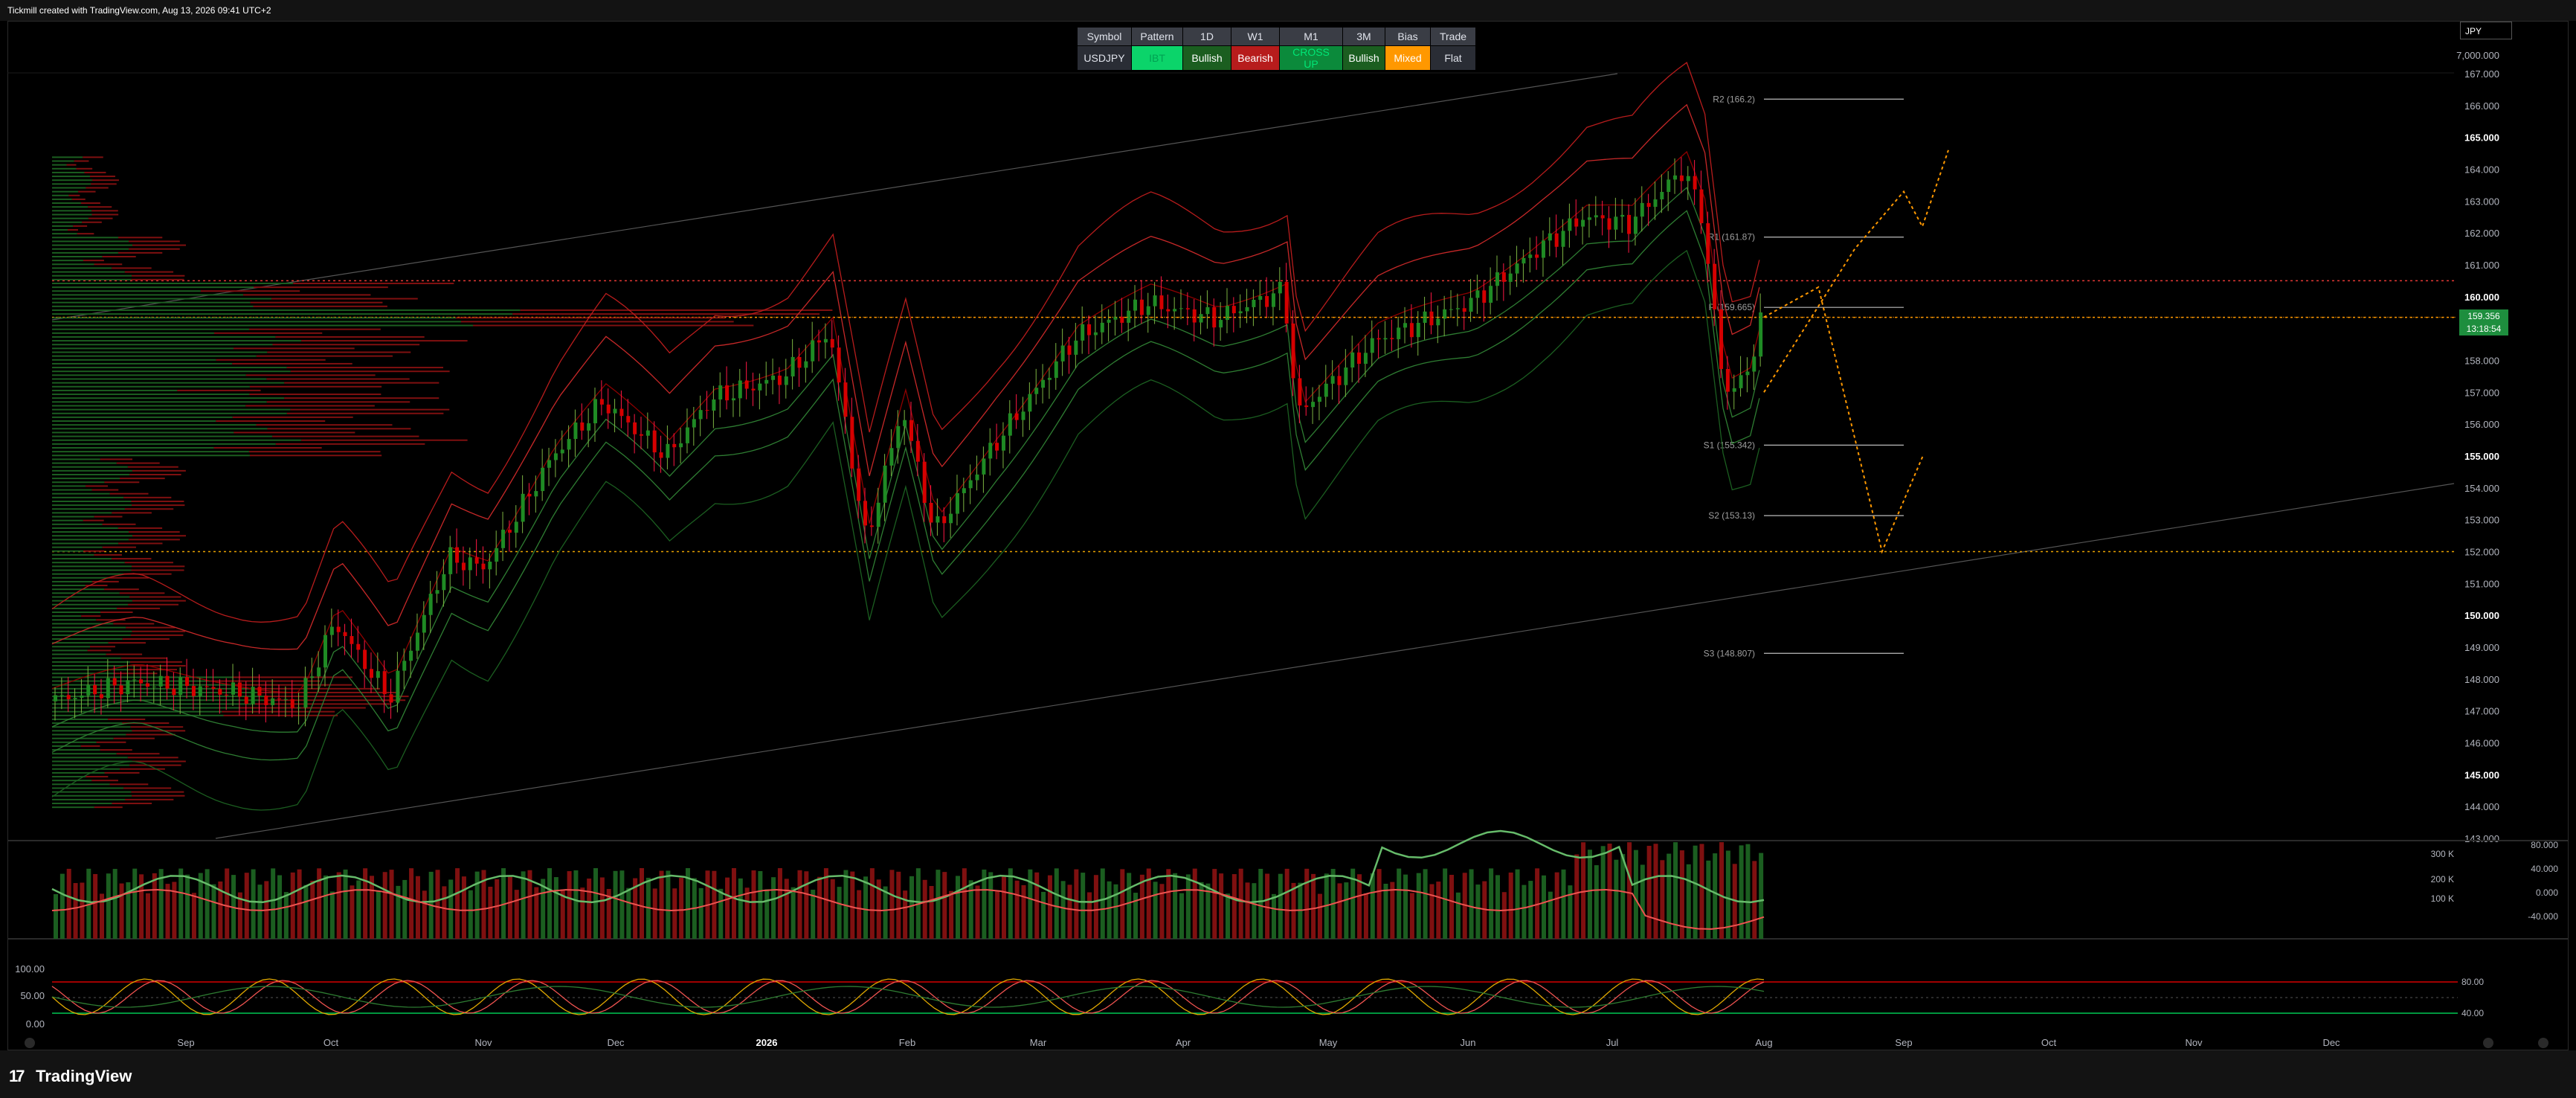 This screenshot has width=2576, height=1098. Describe the element at coordinates (1843, 420) in the screenshot. I see `projection-path-bearish` at that location.